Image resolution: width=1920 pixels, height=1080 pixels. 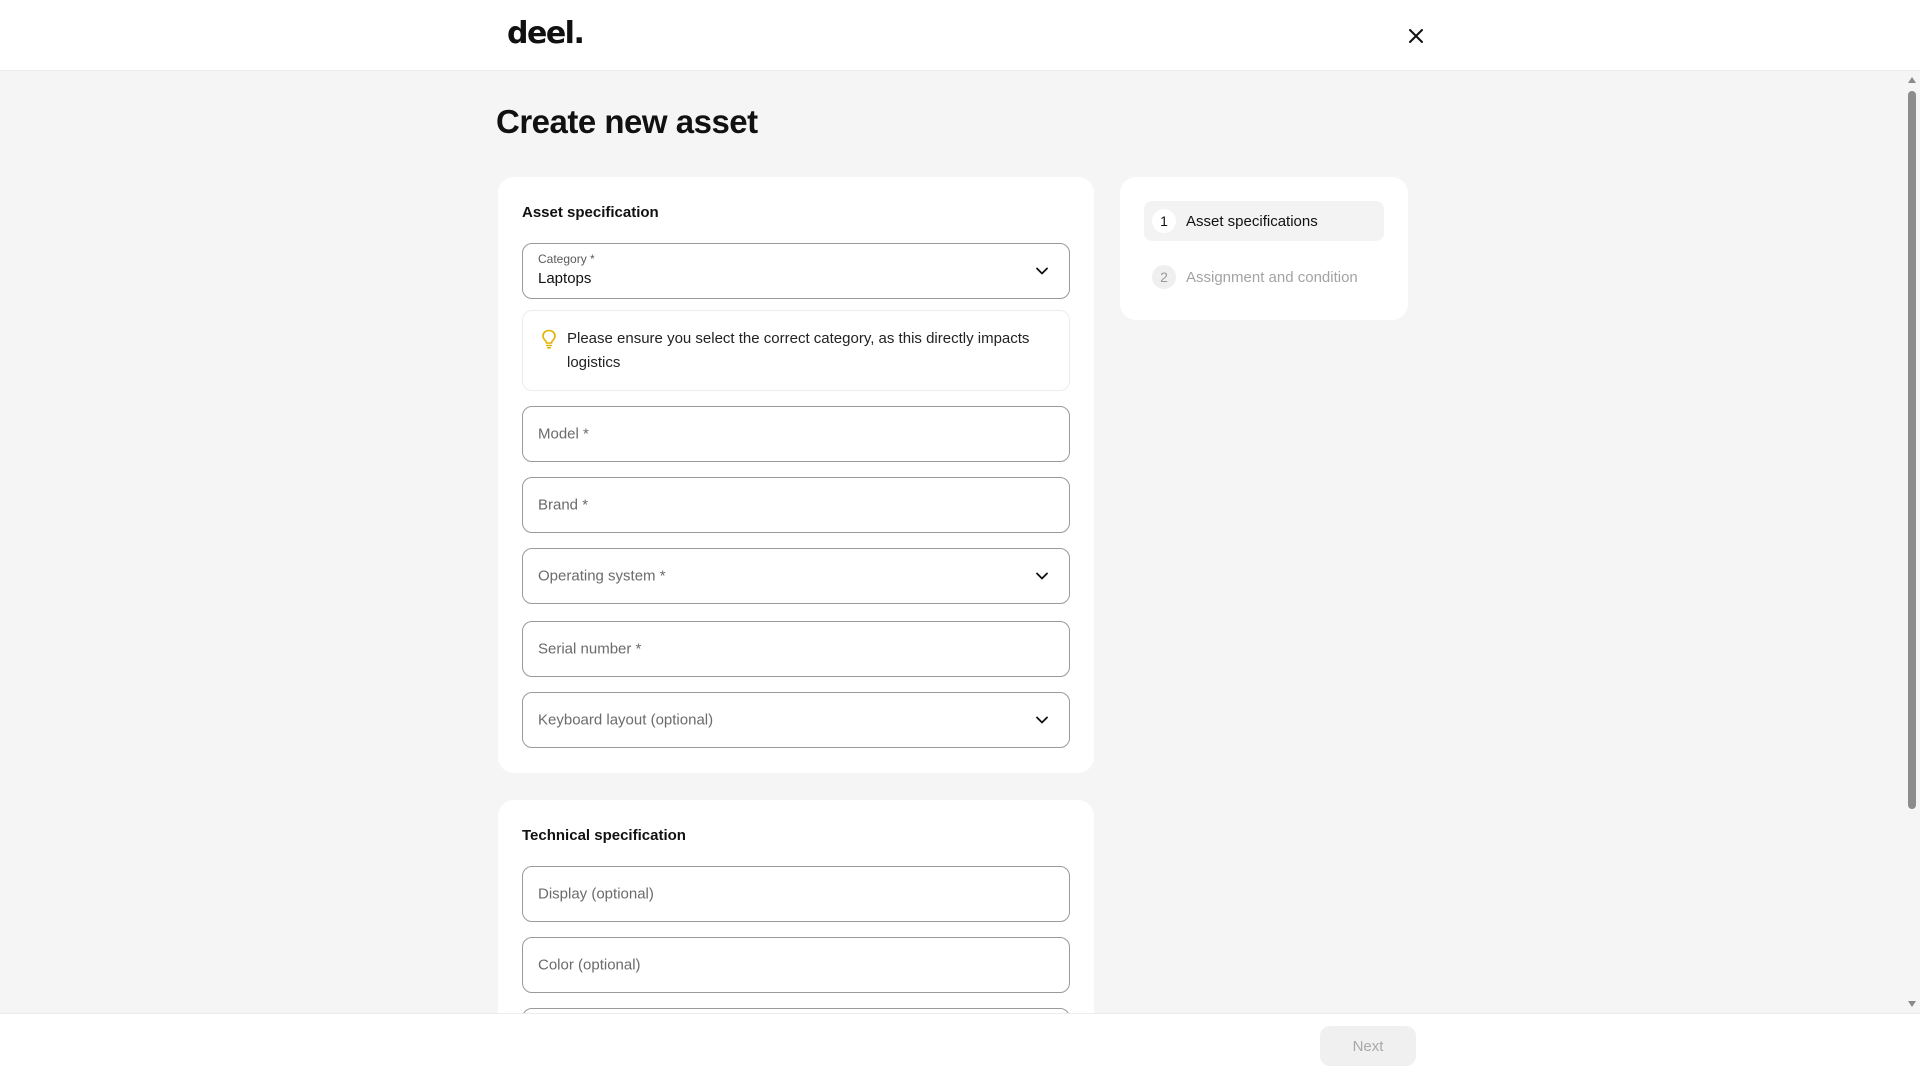 I want to click on serial-number-placeholder: Serial number *, so click(x=590, y=649).